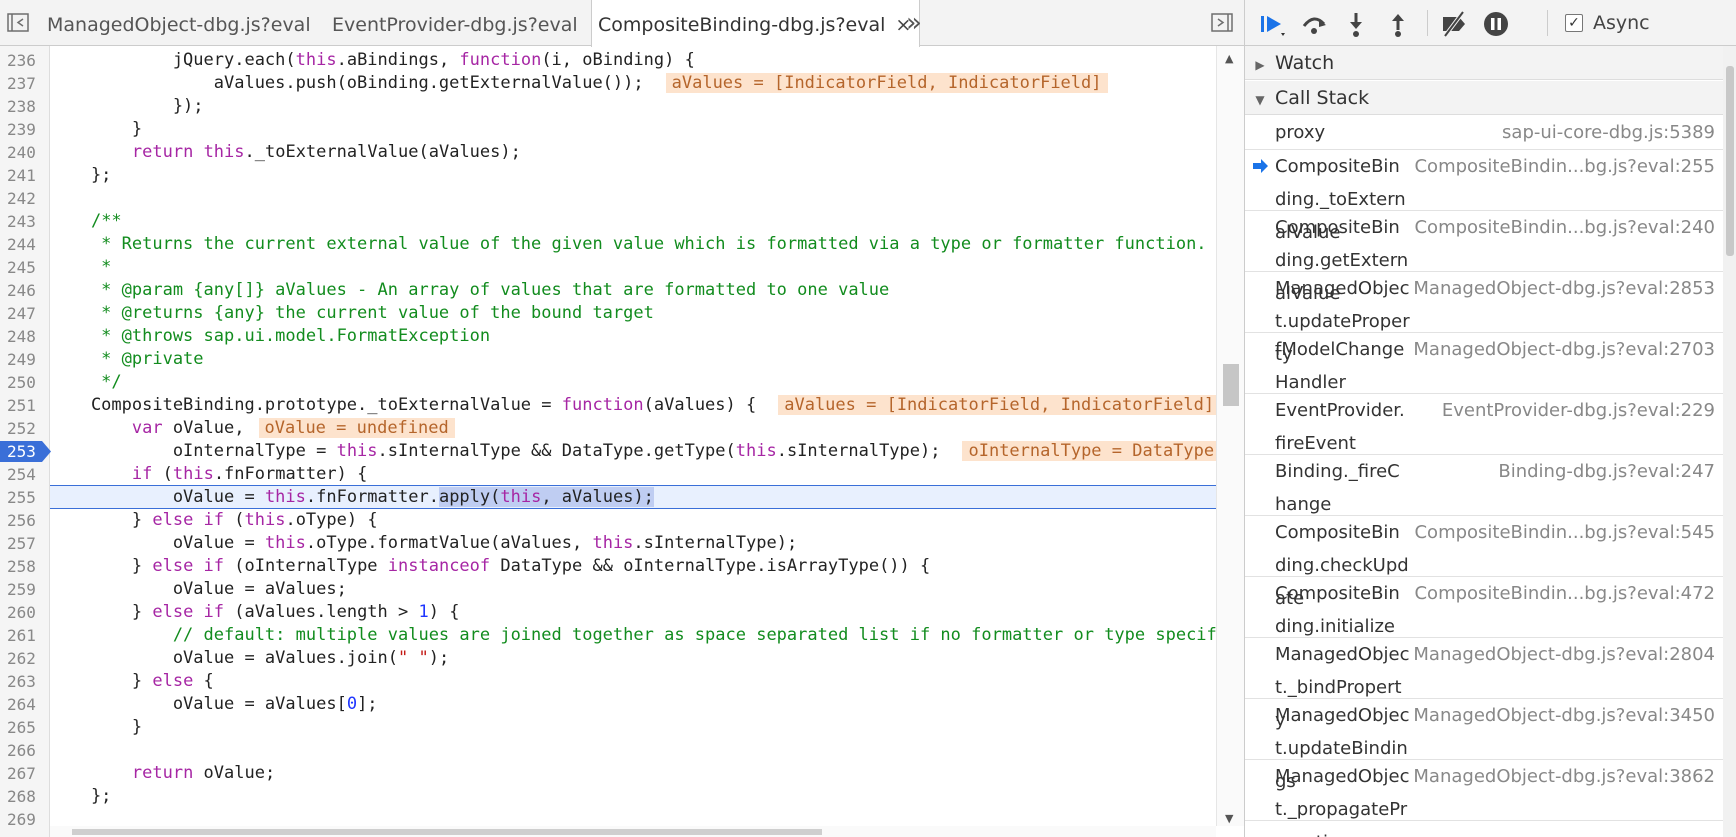 The height and width of the screenshot is (837, 1736). What do you see at coordinates (1564, 654) in the screenshot?
I see `frame-location-link: ManagedObject-dbg.js?eval:2804` at bounding box center [1564, 654].